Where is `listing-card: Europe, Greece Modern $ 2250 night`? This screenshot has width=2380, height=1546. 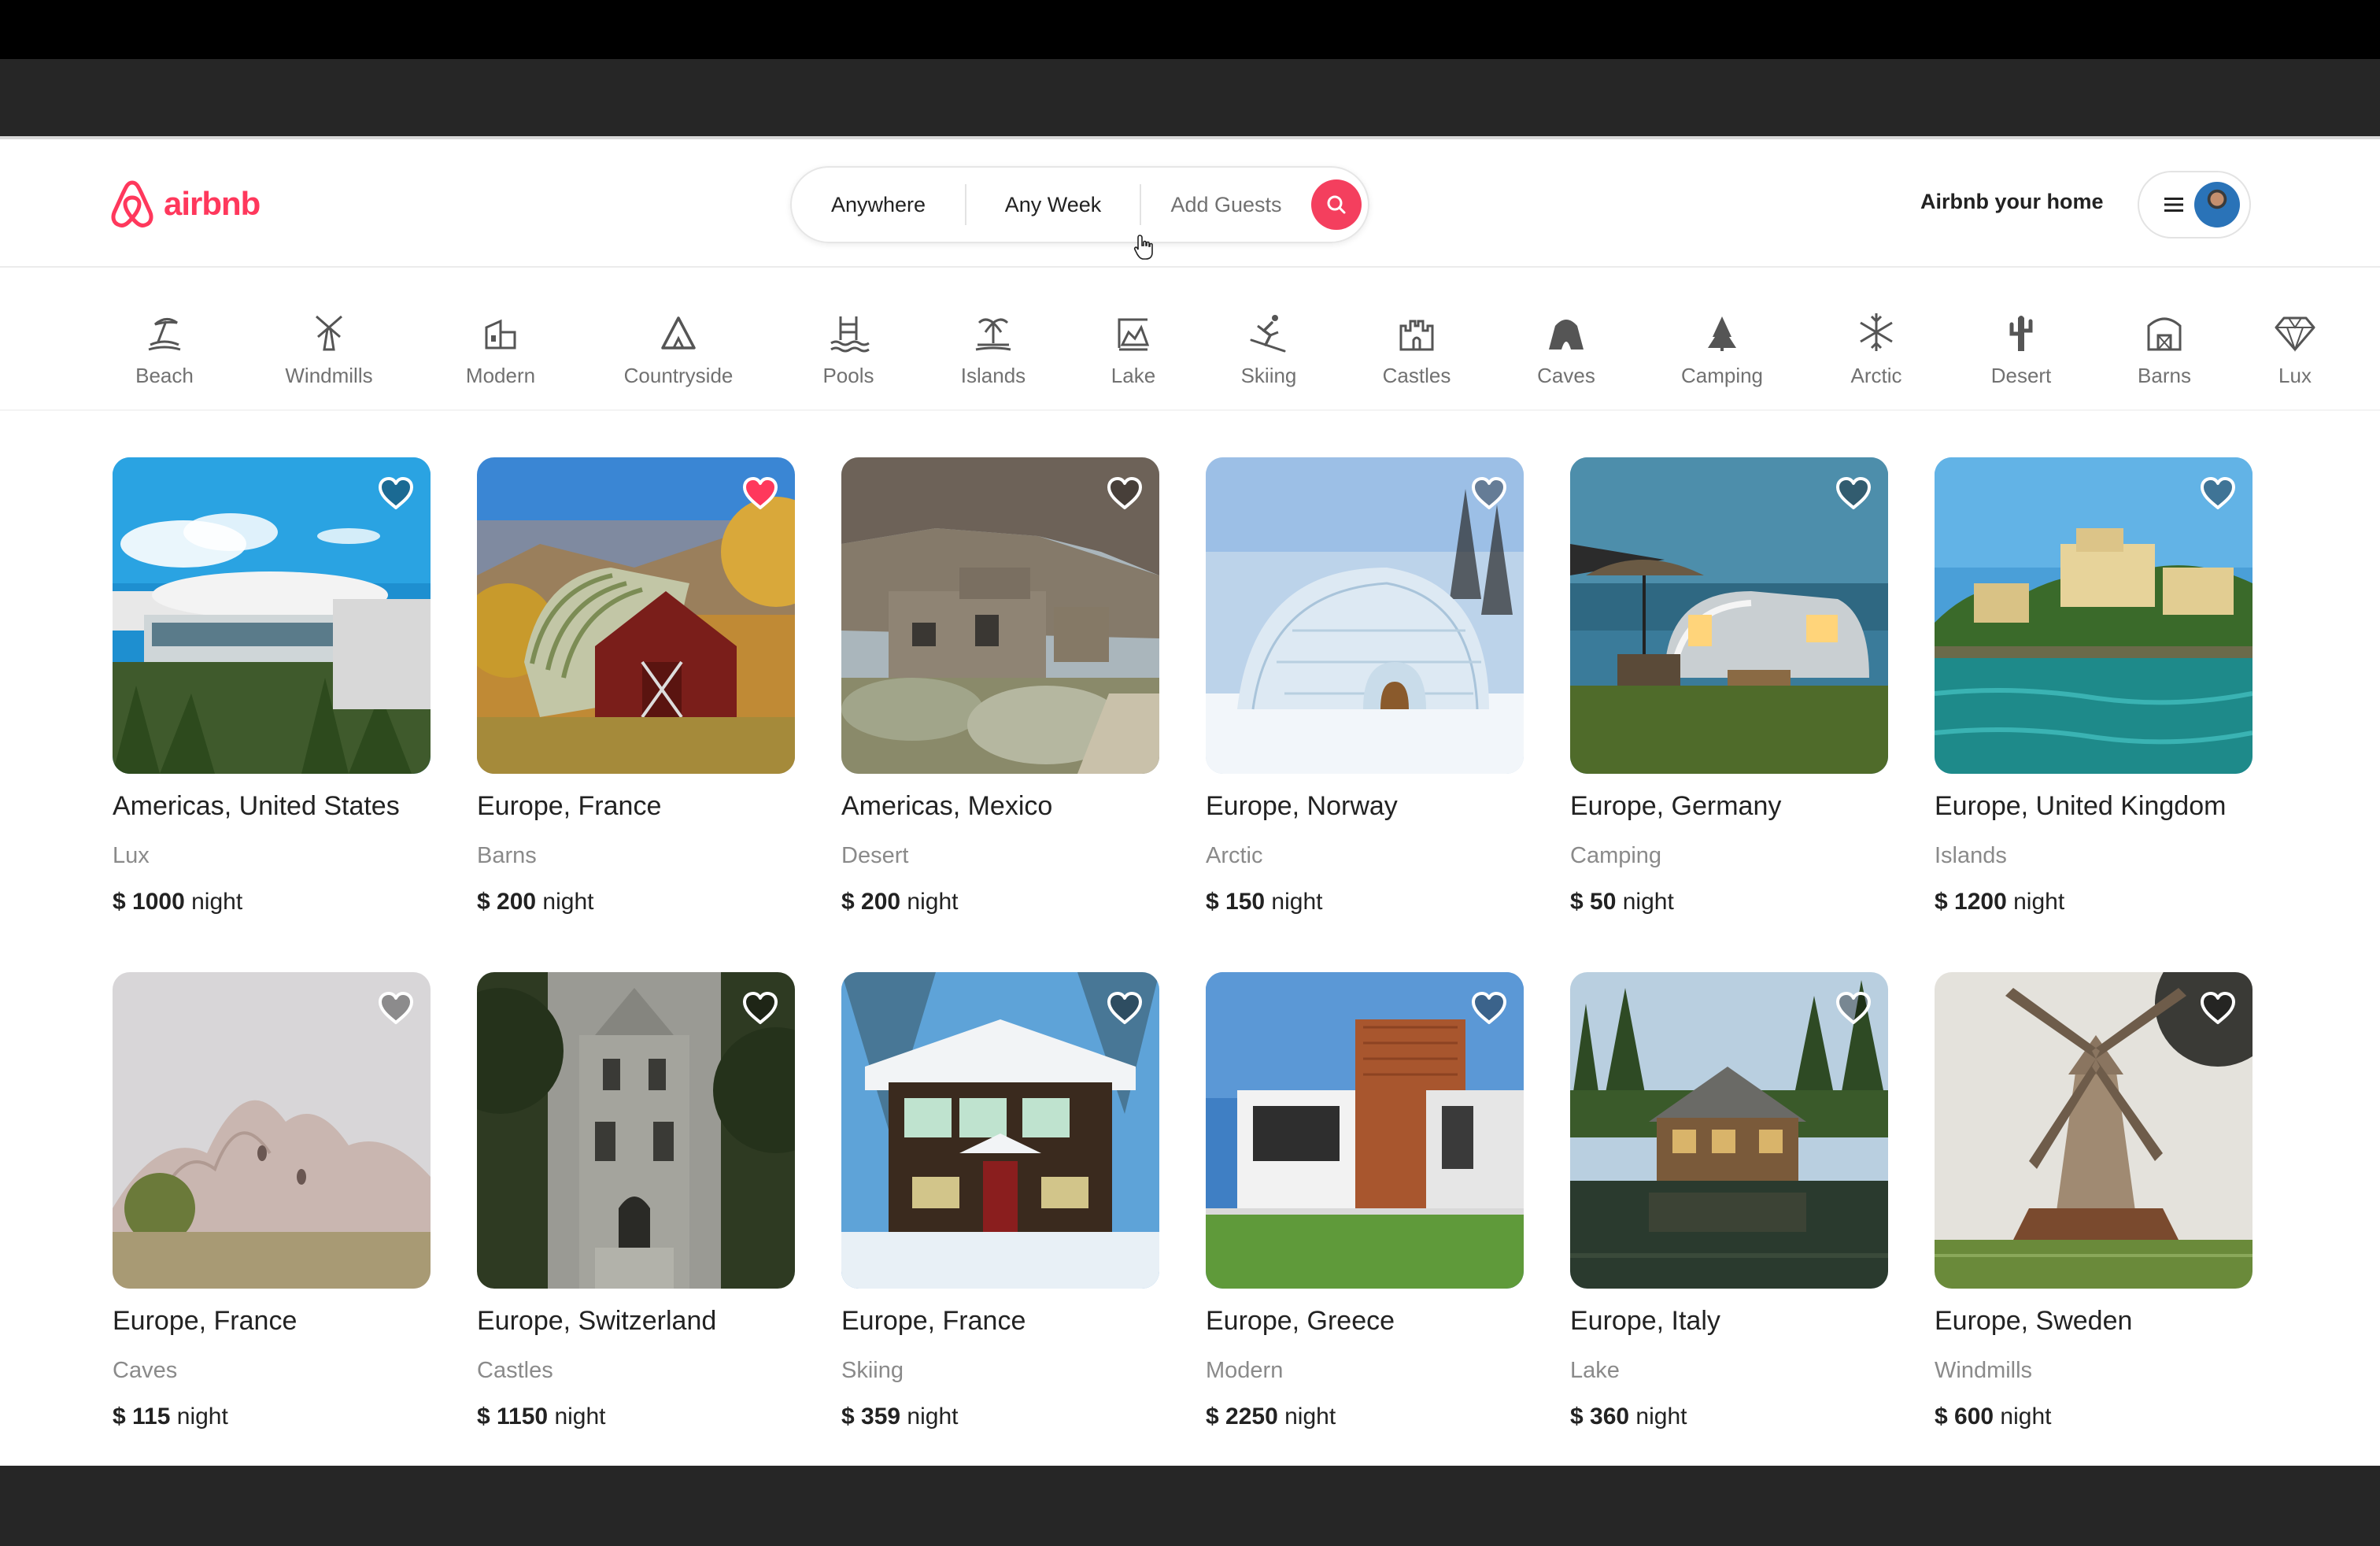
listing-card: Europe, Greece Modern $ 2250 night is located at coordinates (1365, 1203).